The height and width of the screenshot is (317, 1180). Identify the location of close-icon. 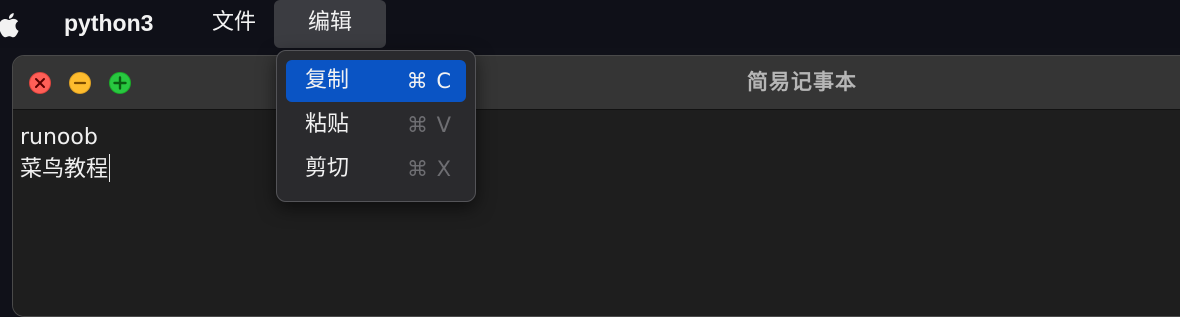
(40, 83).